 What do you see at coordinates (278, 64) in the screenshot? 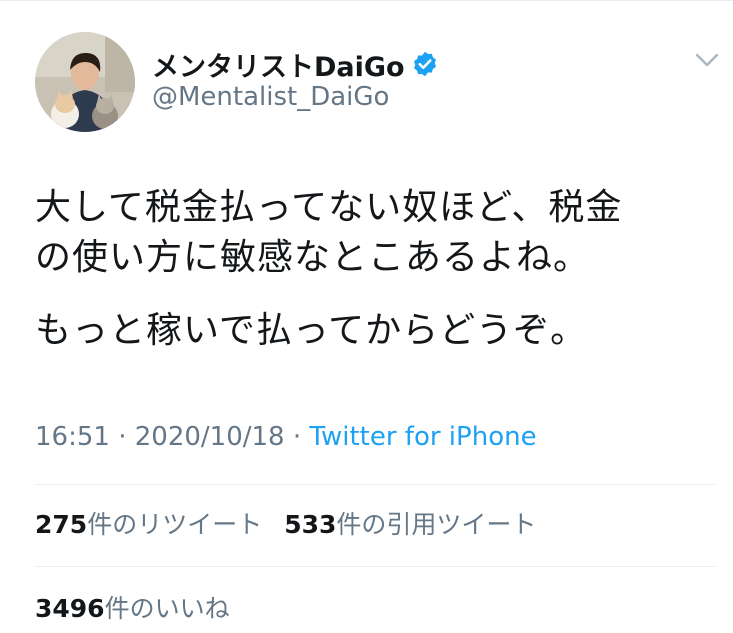
I see `display-name: メンタリストDaiGo` at bounding box center [278, 64].